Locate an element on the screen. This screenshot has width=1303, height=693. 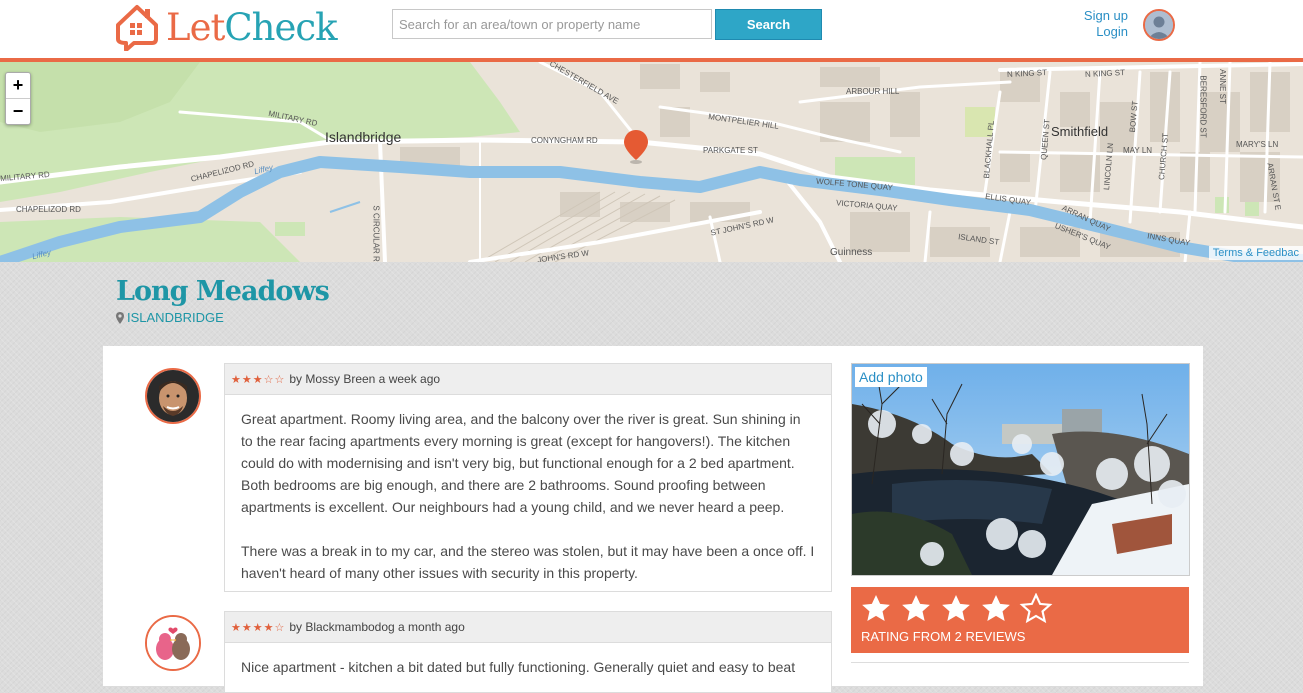
review-byline: by Mossy Breen a week ago is located at coordinates (365, 379).